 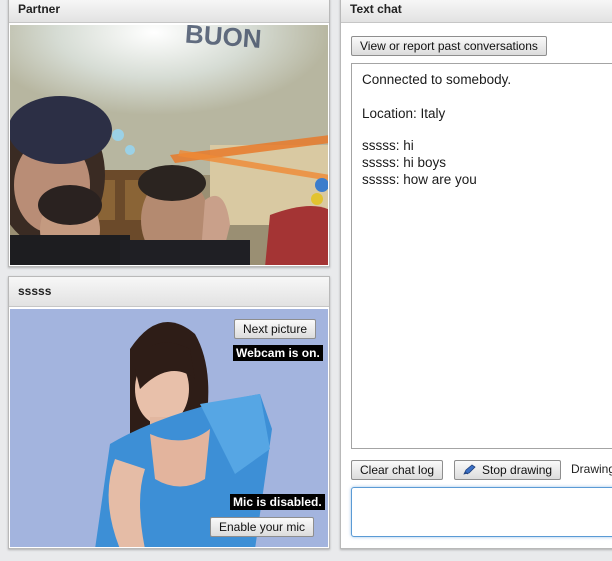 I want to click on pencil-icon, so click(x=469, y=469).